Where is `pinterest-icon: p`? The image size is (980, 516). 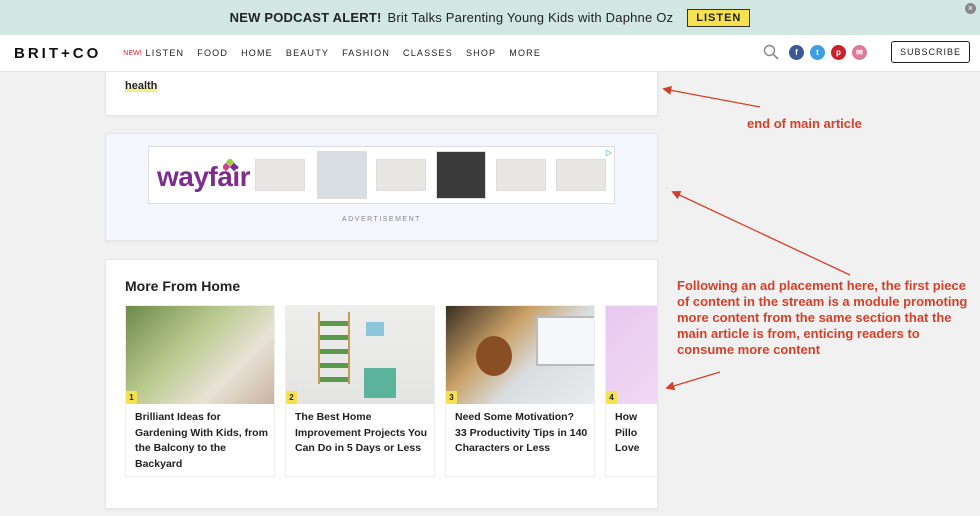 pinterest-icon: p is located at coordinates (838, 52).